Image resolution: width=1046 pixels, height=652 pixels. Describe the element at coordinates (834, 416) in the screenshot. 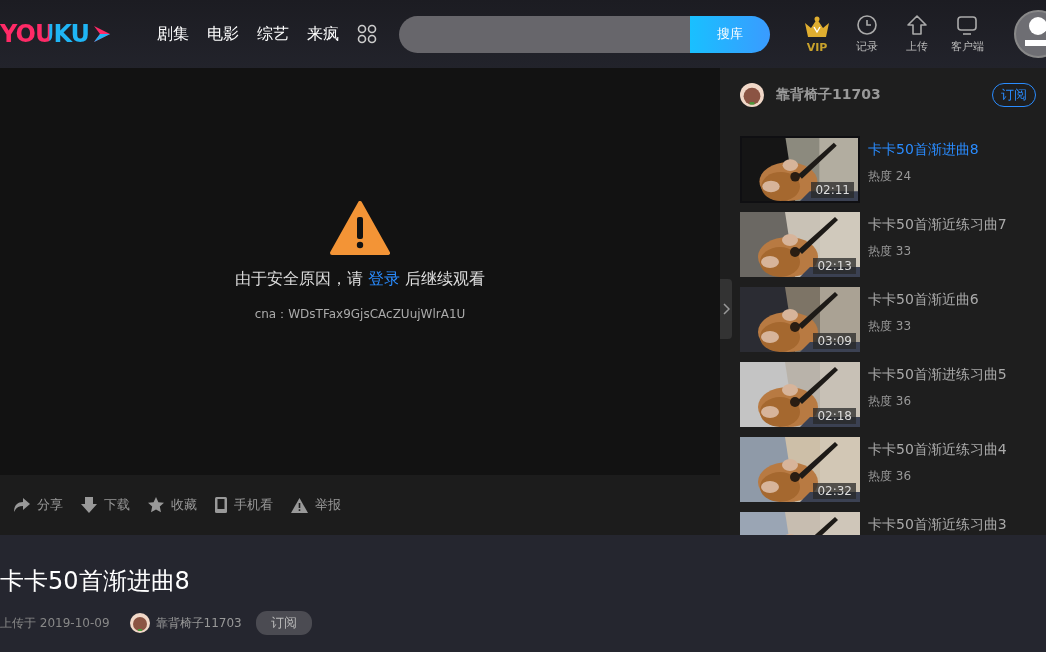

I see `duration-label: 02:18` at that location.